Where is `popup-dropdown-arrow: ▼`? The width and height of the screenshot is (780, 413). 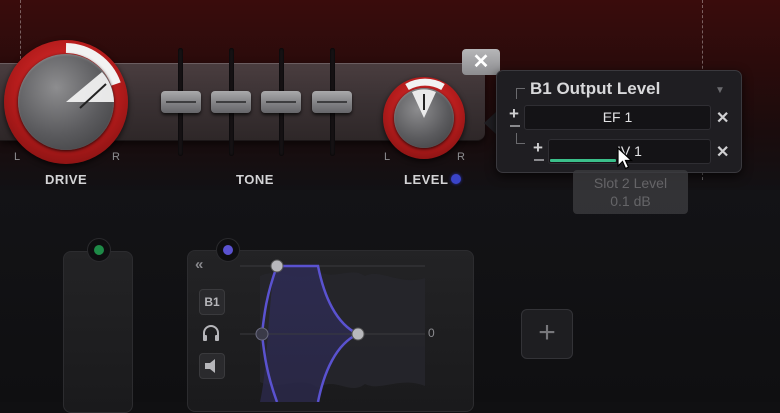 popup-dropdown-arrow: ▼ is located at coordinates (720, 90).